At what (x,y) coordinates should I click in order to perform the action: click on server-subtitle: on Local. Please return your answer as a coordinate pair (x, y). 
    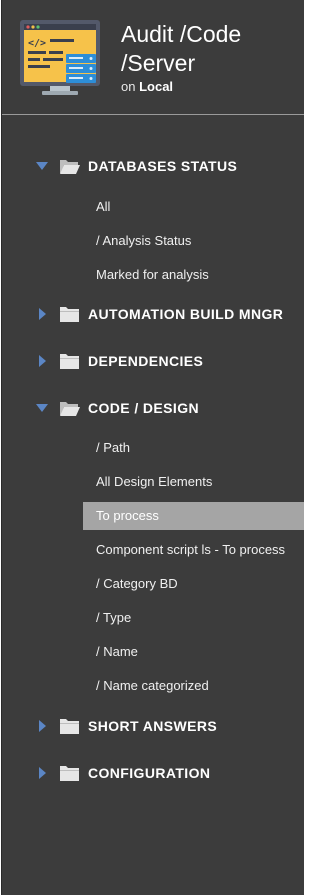
    Looking at the image, I should click on (147, 86).